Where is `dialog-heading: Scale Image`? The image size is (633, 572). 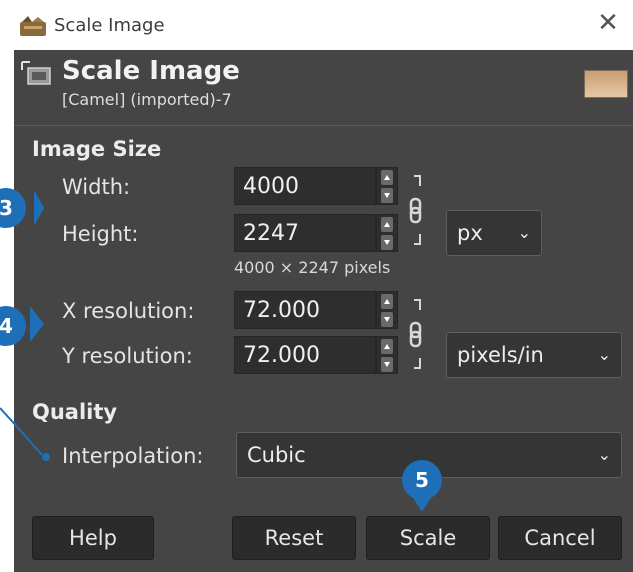 dialog-heading: Scale Image is located at coordinates (151, 71).